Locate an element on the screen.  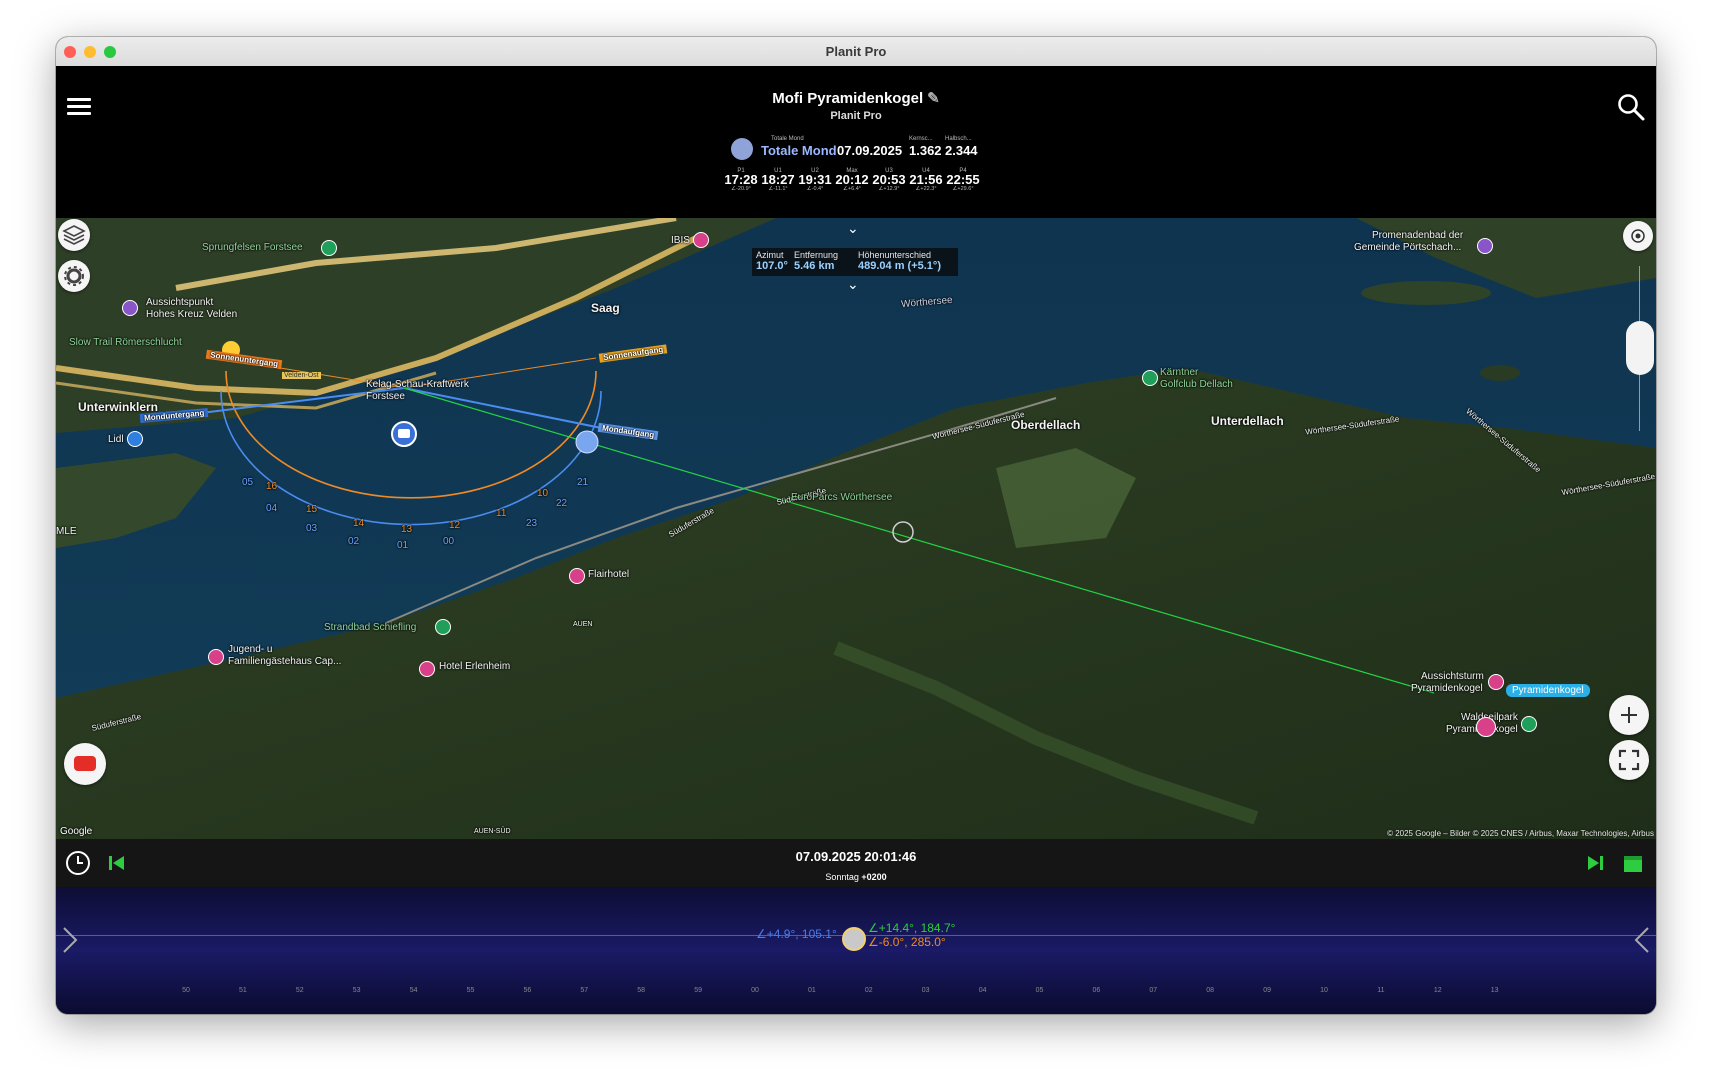
weekday: Sonntag is located at coordinates (842, 877).